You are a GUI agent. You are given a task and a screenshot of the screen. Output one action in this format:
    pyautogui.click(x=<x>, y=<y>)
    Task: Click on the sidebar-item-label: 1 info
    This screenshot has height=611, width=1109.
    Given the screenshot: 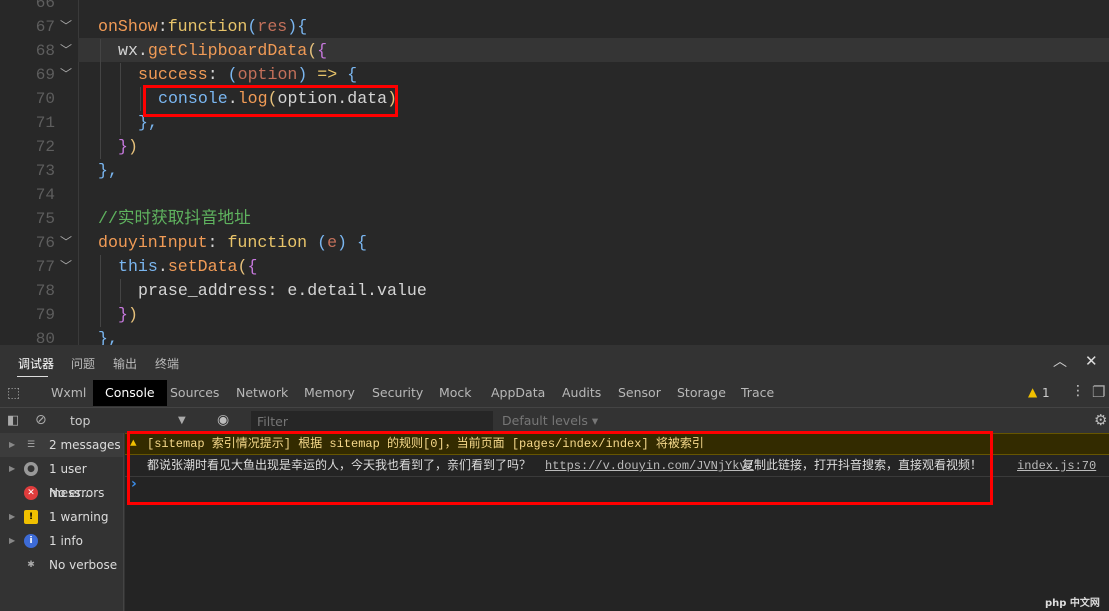 What is the action you would take?
    pyautogui.click(x=66, y=541)
    